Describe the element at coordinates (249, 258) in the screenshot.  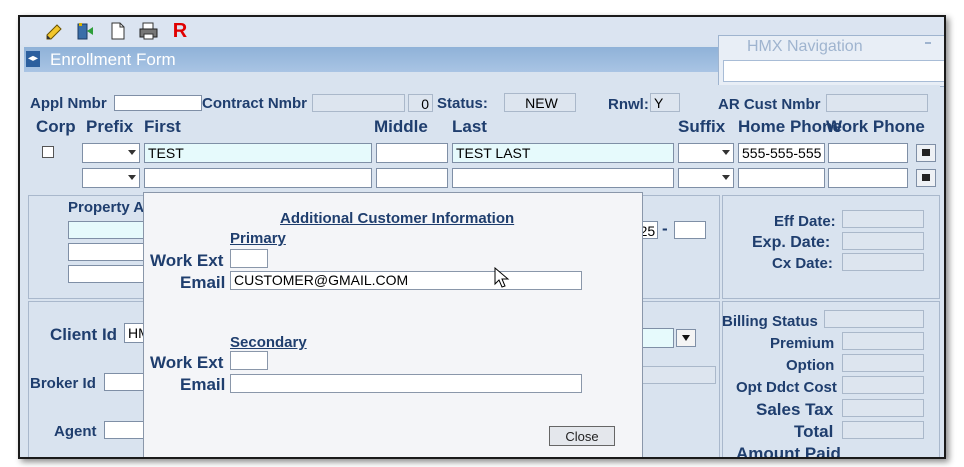
I see `primary-work-ext-input` at that location.